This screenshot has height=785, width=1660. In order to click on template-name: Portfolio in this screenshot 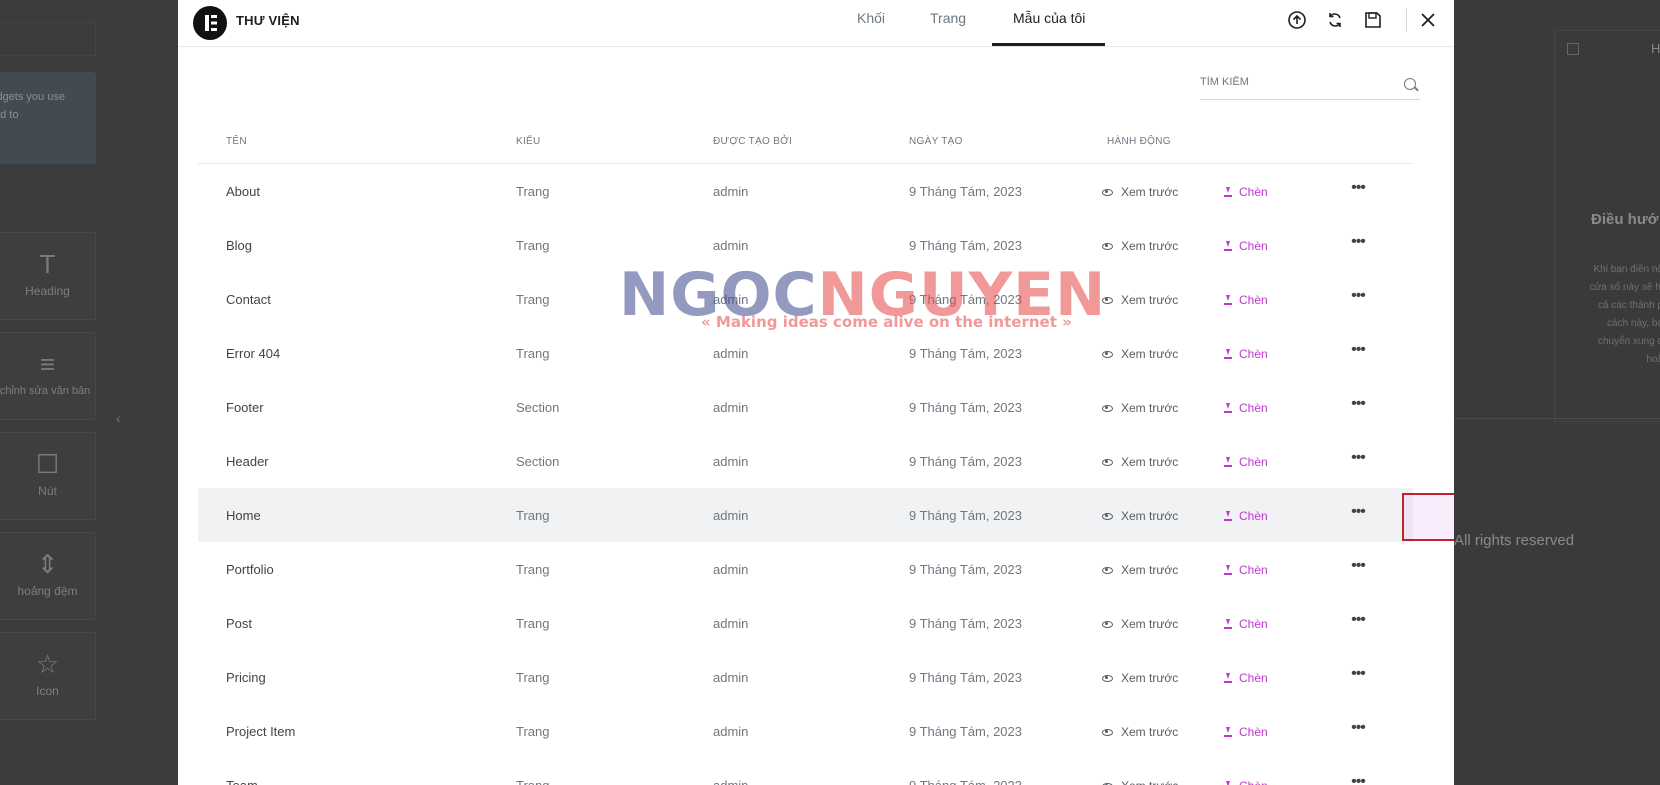, I will do `click(250, 569)`.